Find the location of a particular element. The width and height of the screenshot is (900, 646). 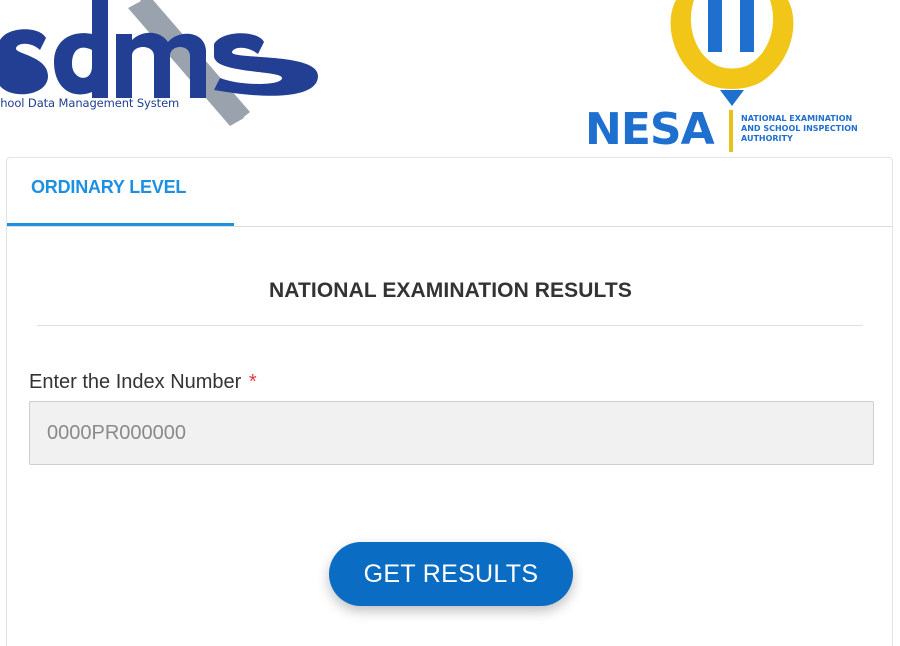

sdms-tagline: chool Data Management System is located at coordinates (90, 103).